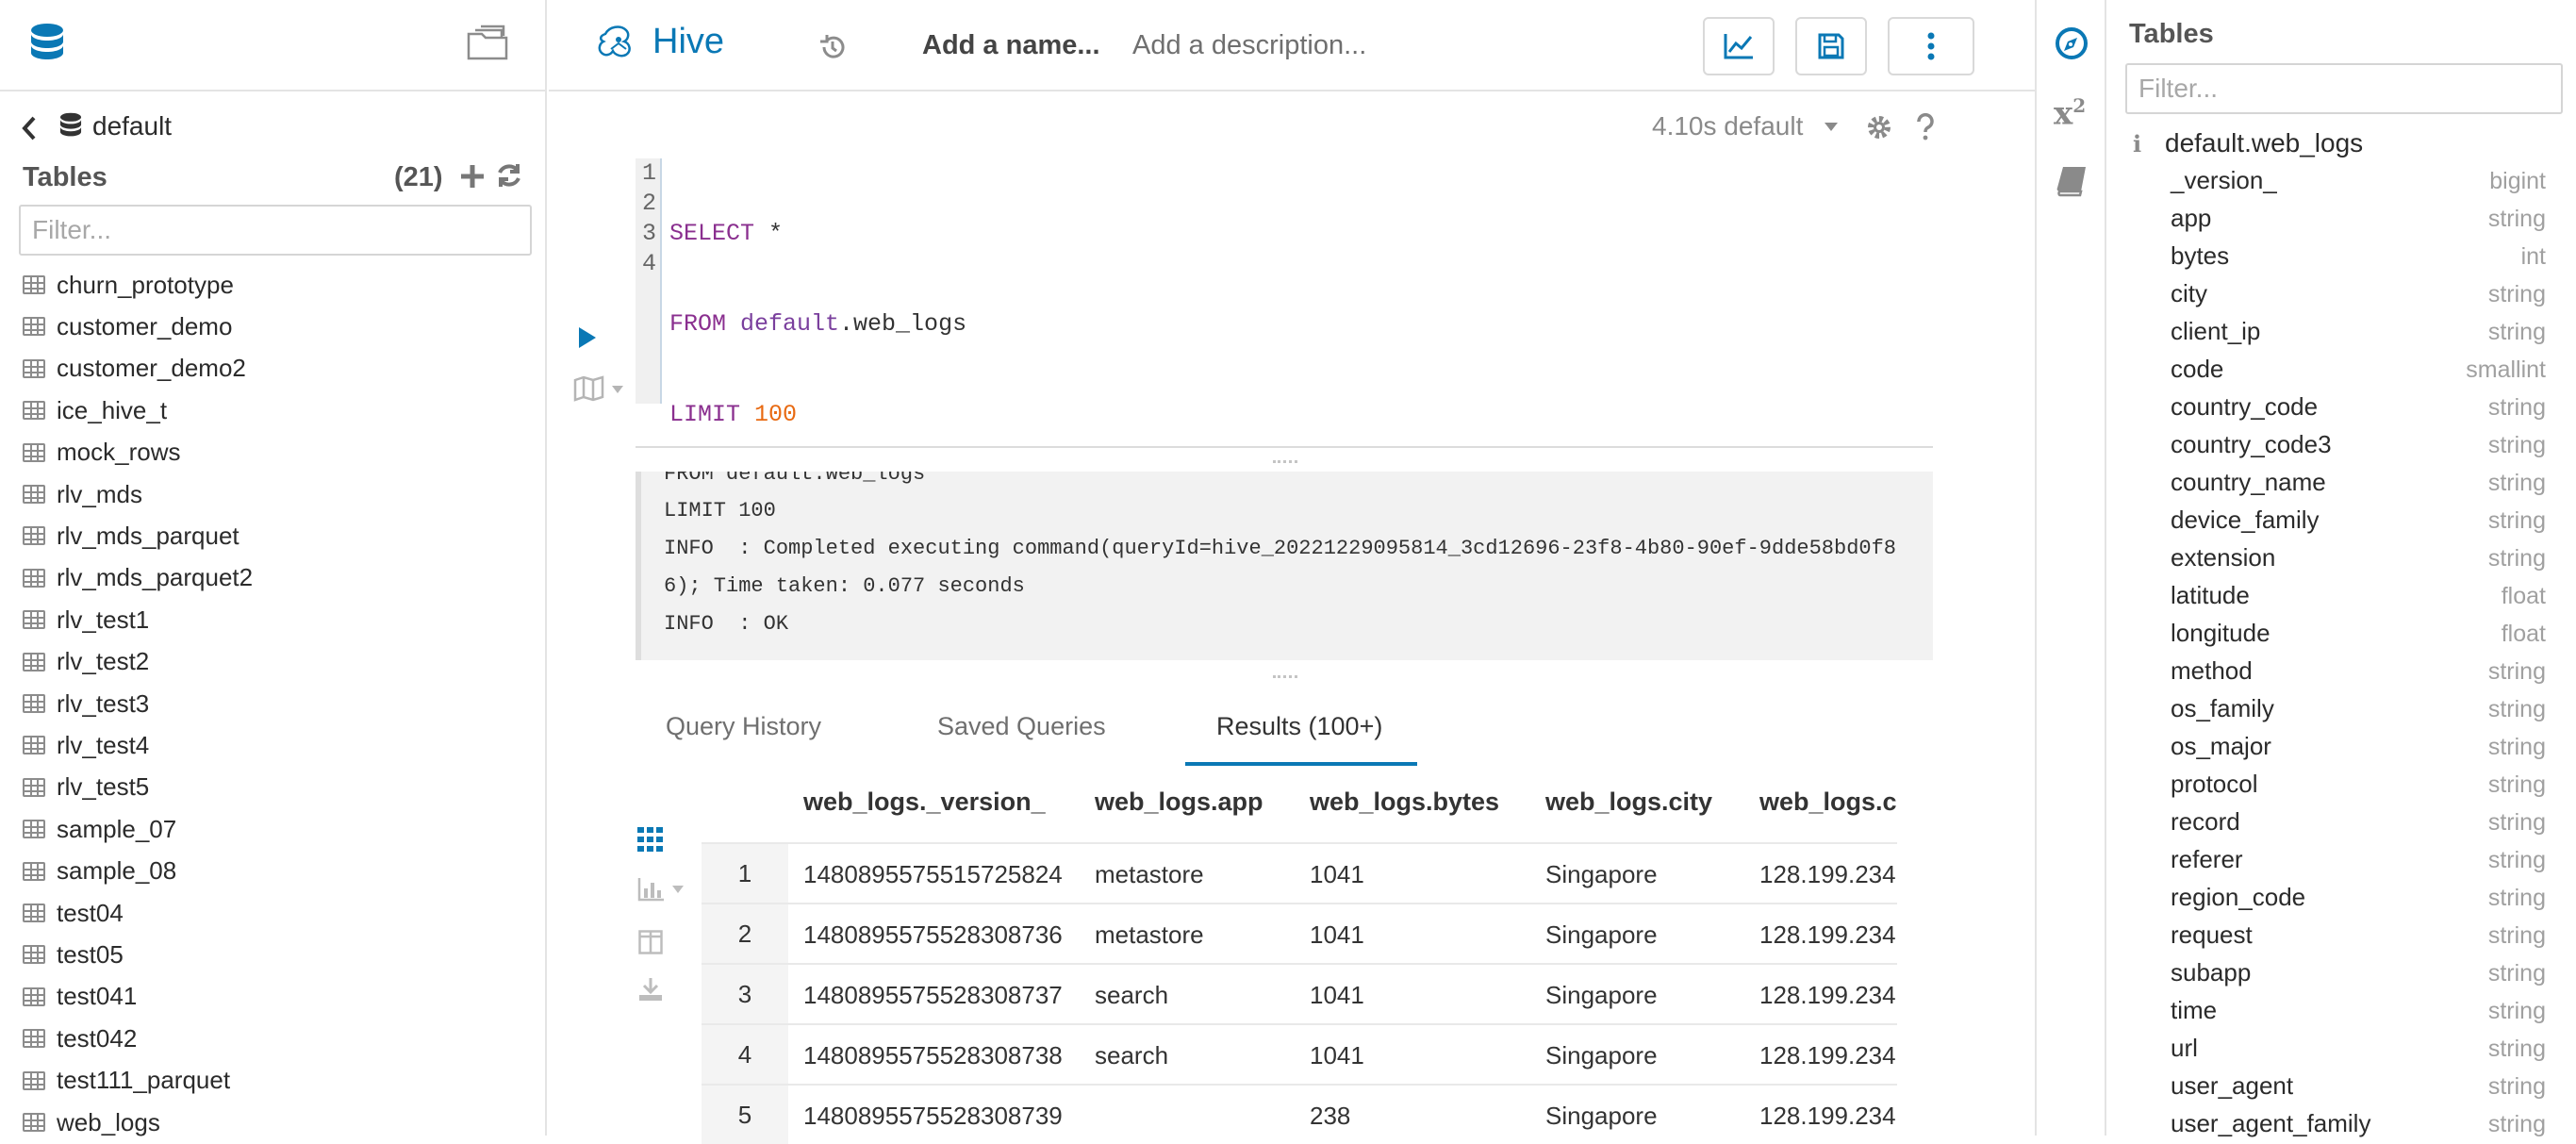 The image size is (2576, 1144). Describe the element at coordinates (650, 990) in the screenshot. I see `download-icon` at that location.